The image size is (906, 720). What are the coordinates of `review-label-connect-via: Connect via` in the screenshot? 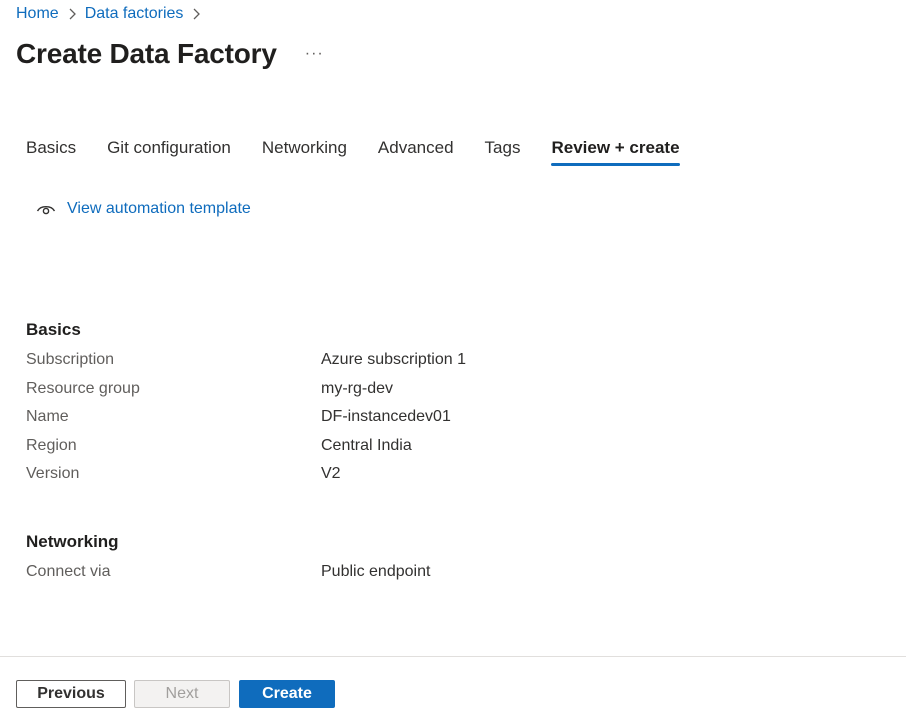 It's located at (68, 571).